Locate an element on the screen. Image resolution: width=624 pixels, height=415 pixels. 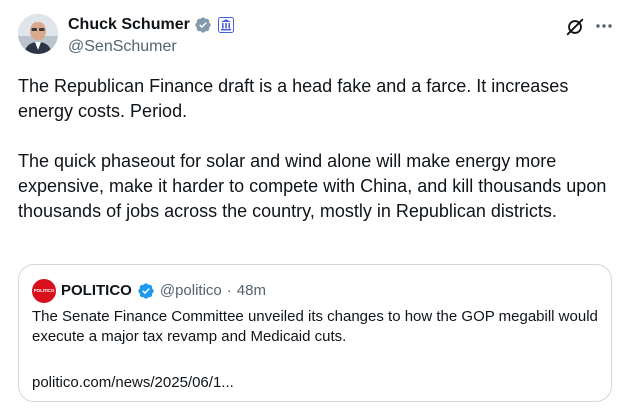
quoted-timestamp: 48m is located at coordinates (251, 291).